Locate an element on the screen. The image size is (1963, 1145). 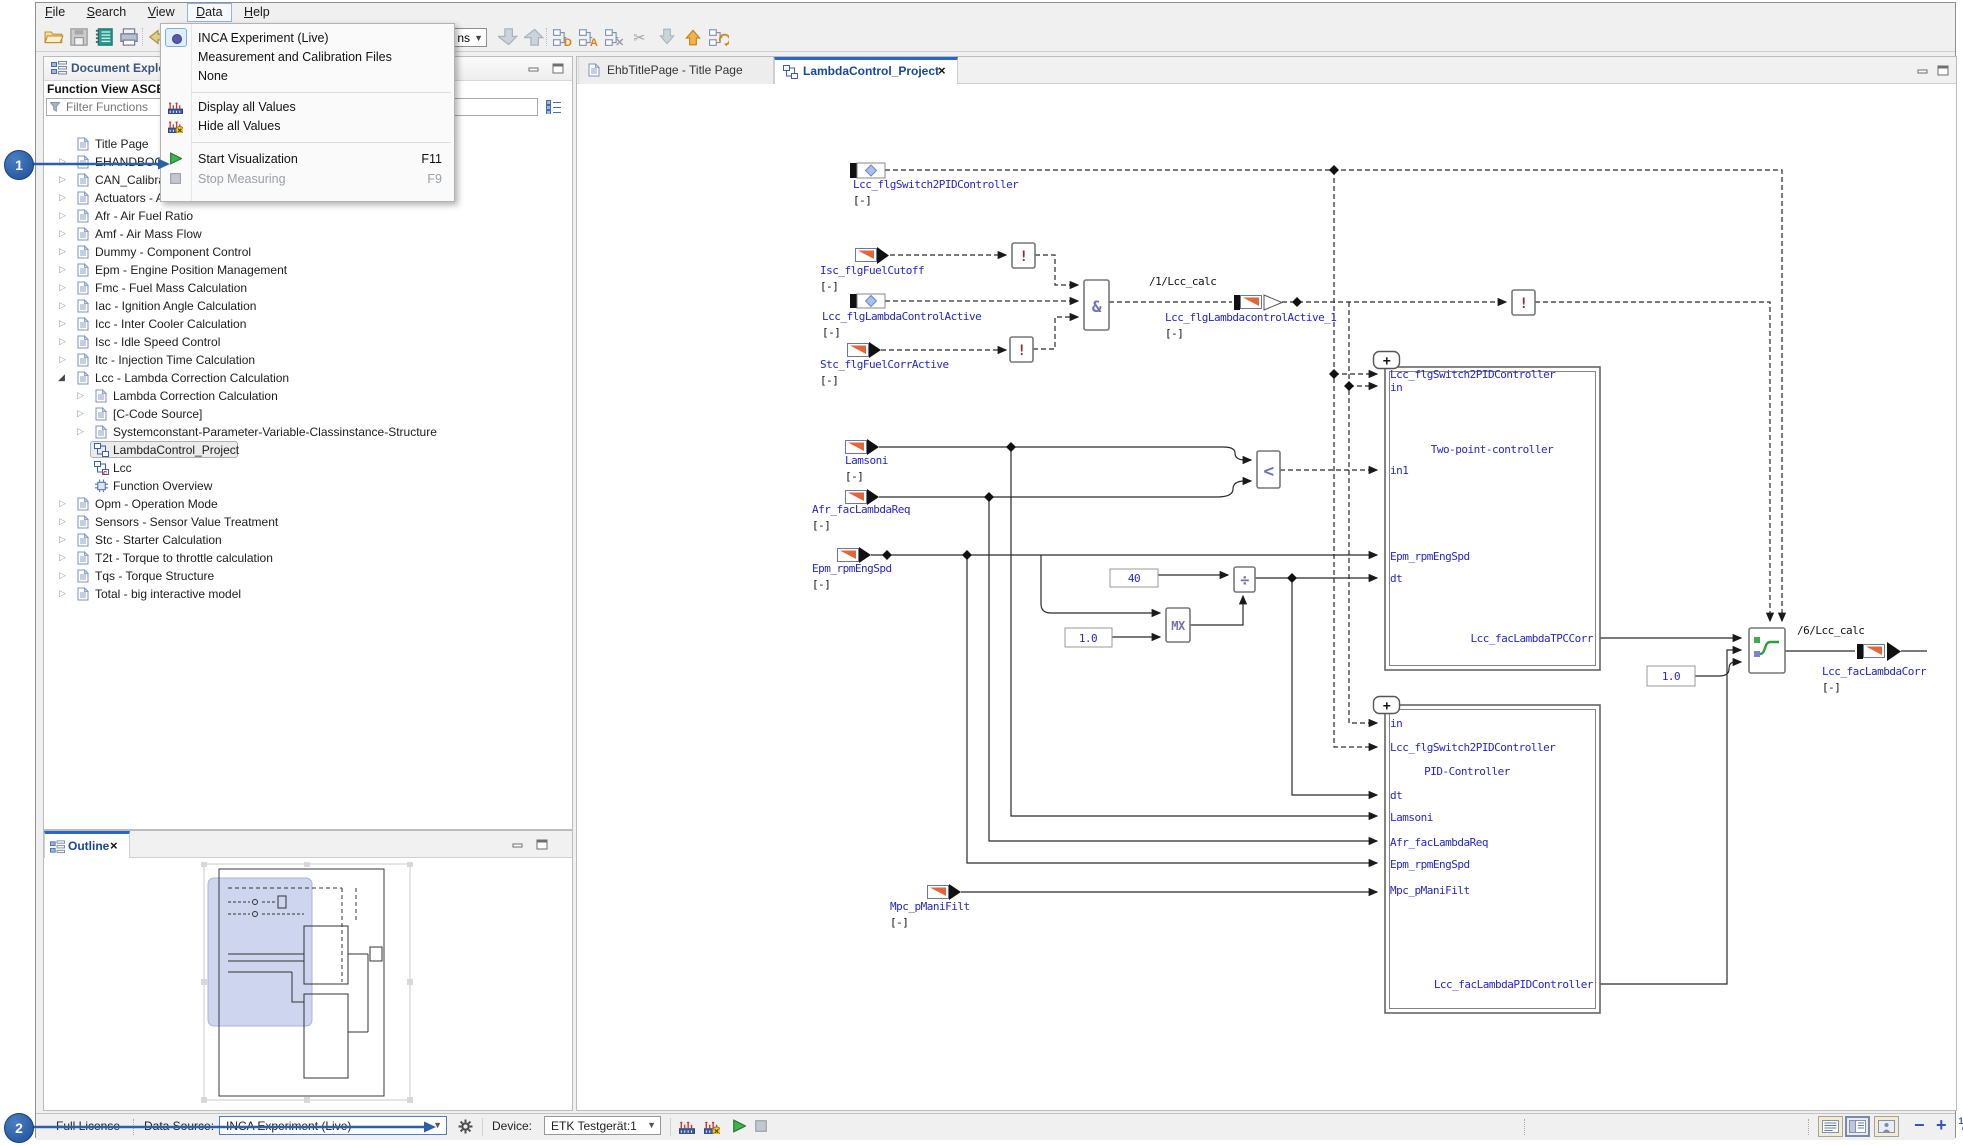
refresh-tree-icon is located at coordinates (719, 37).